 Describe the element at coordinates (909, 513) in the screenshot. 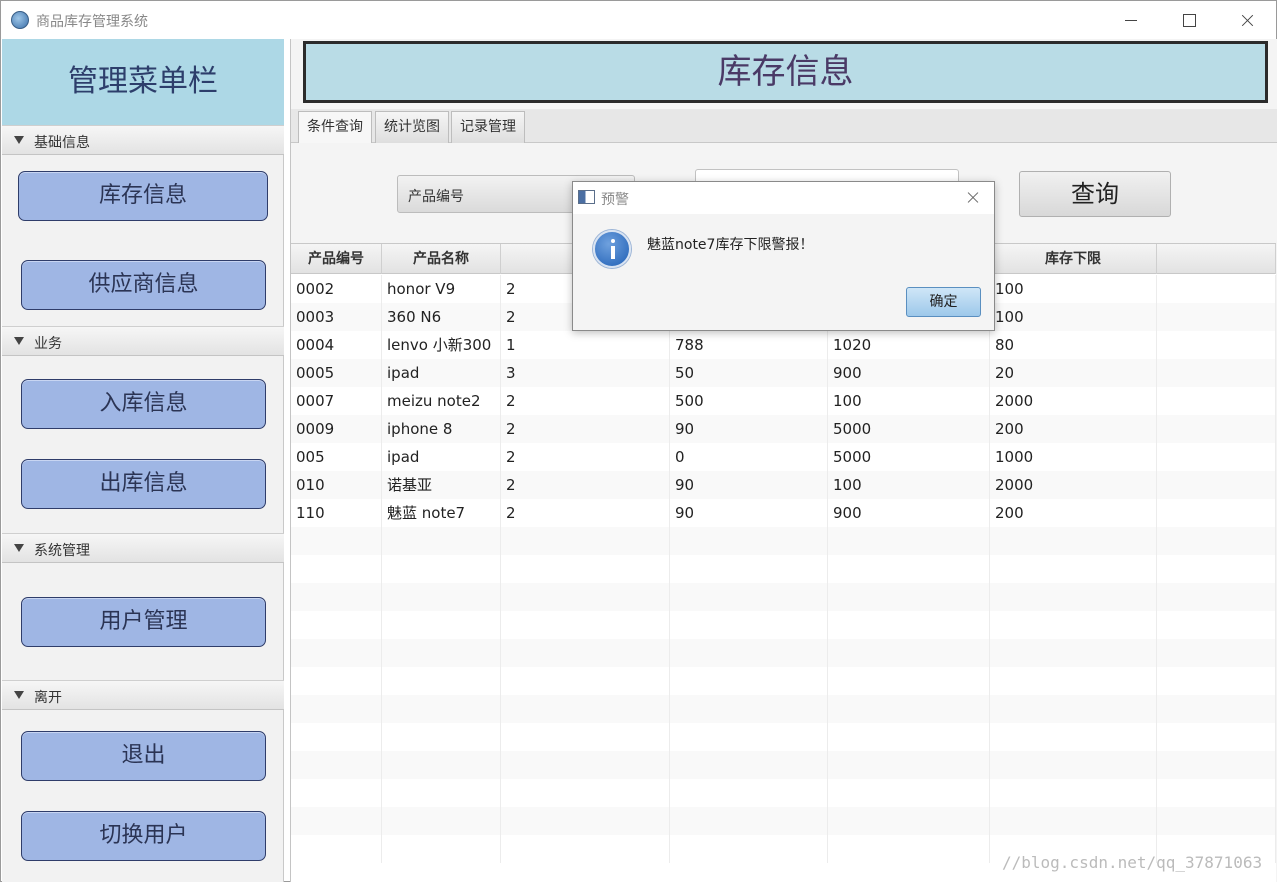

I see `table-cell: 900` at that location.